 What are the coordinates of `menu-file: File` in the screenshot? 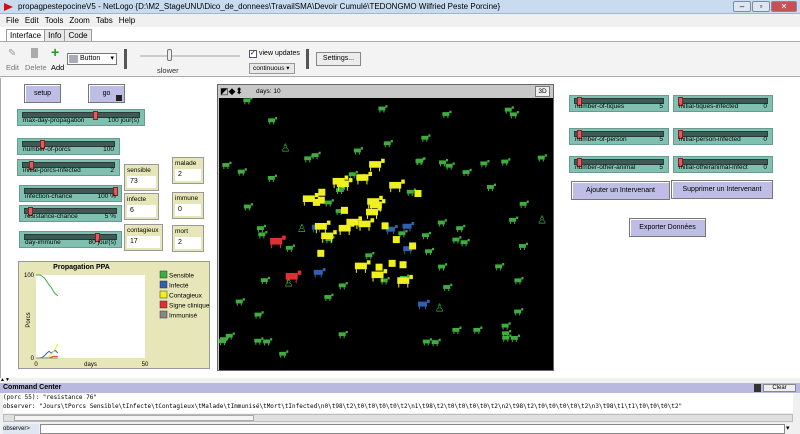 It's located at (12, 20).